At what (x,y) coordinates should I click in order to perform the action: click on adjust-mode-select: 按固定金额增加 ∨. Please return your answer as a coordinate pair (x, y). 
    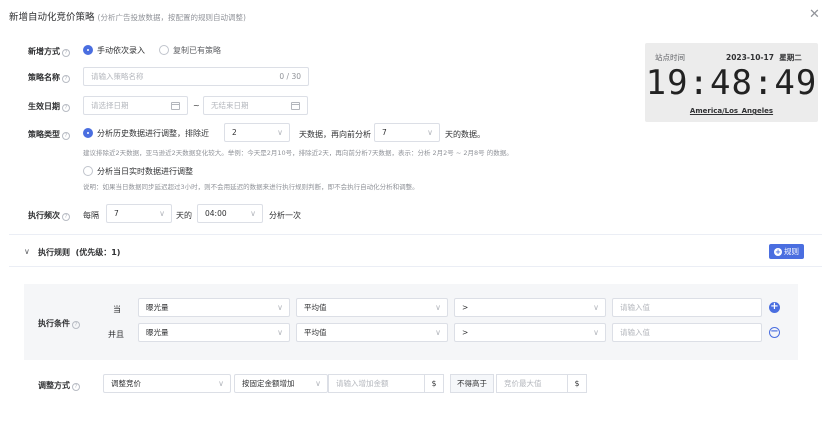
    Looking at the image, I should click on (281, 383).